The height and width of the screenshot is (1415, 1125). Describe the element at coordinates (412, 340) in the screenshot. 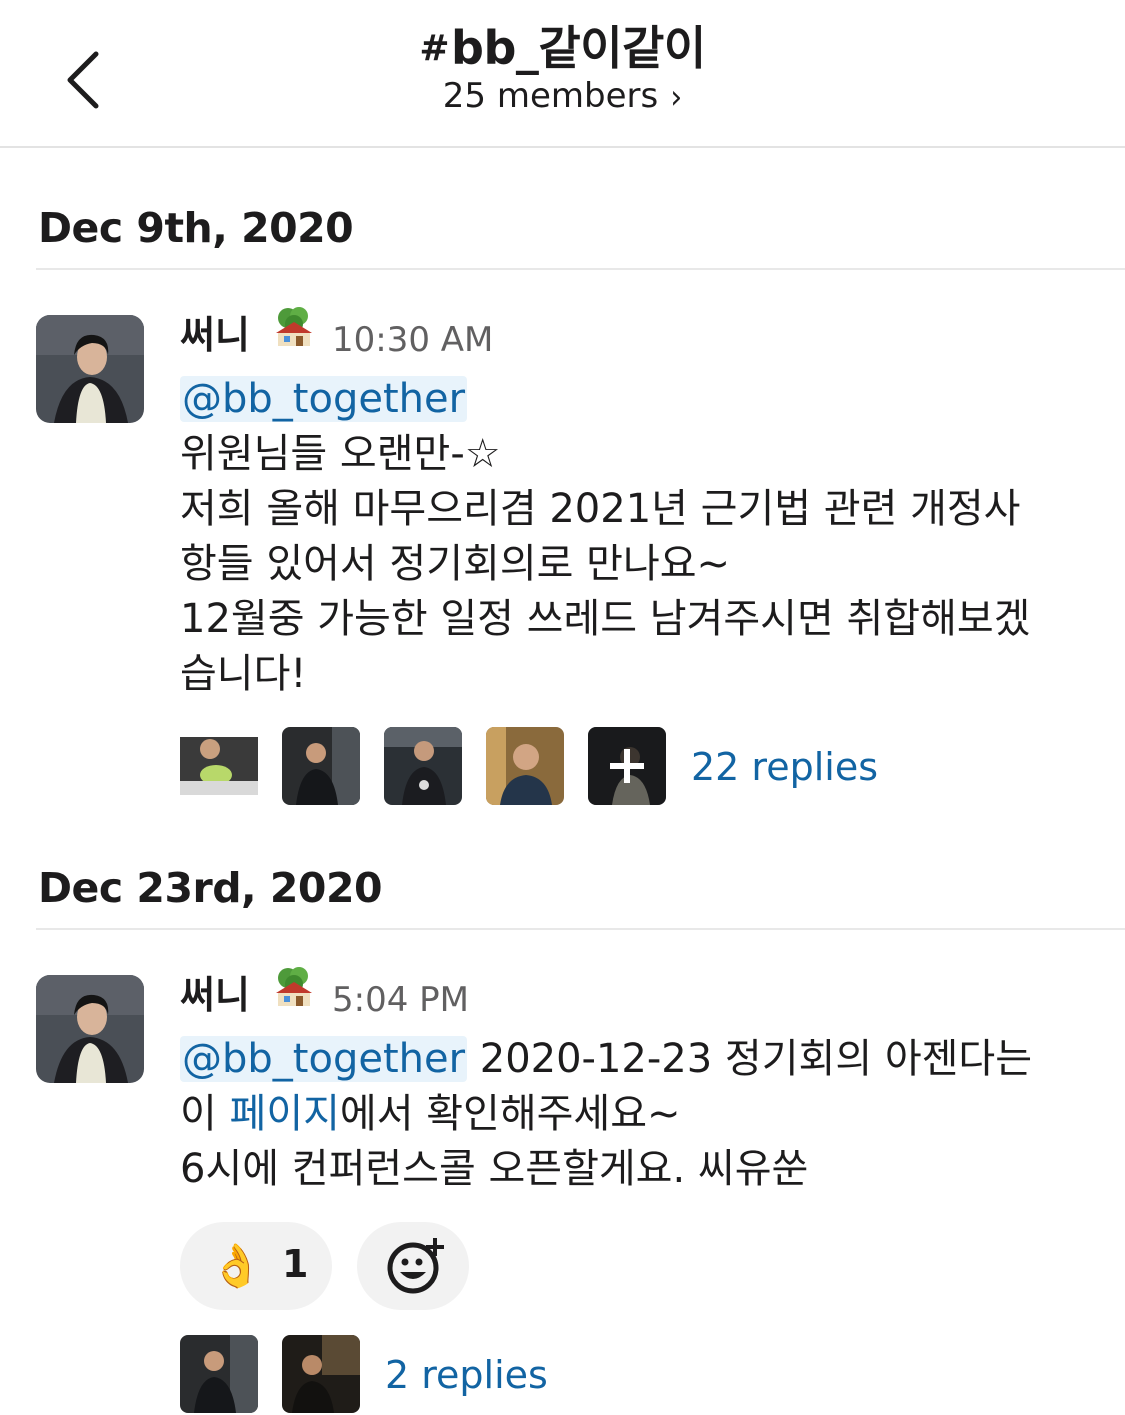

I see `message-timestamp: 10:30 AM` at that location.